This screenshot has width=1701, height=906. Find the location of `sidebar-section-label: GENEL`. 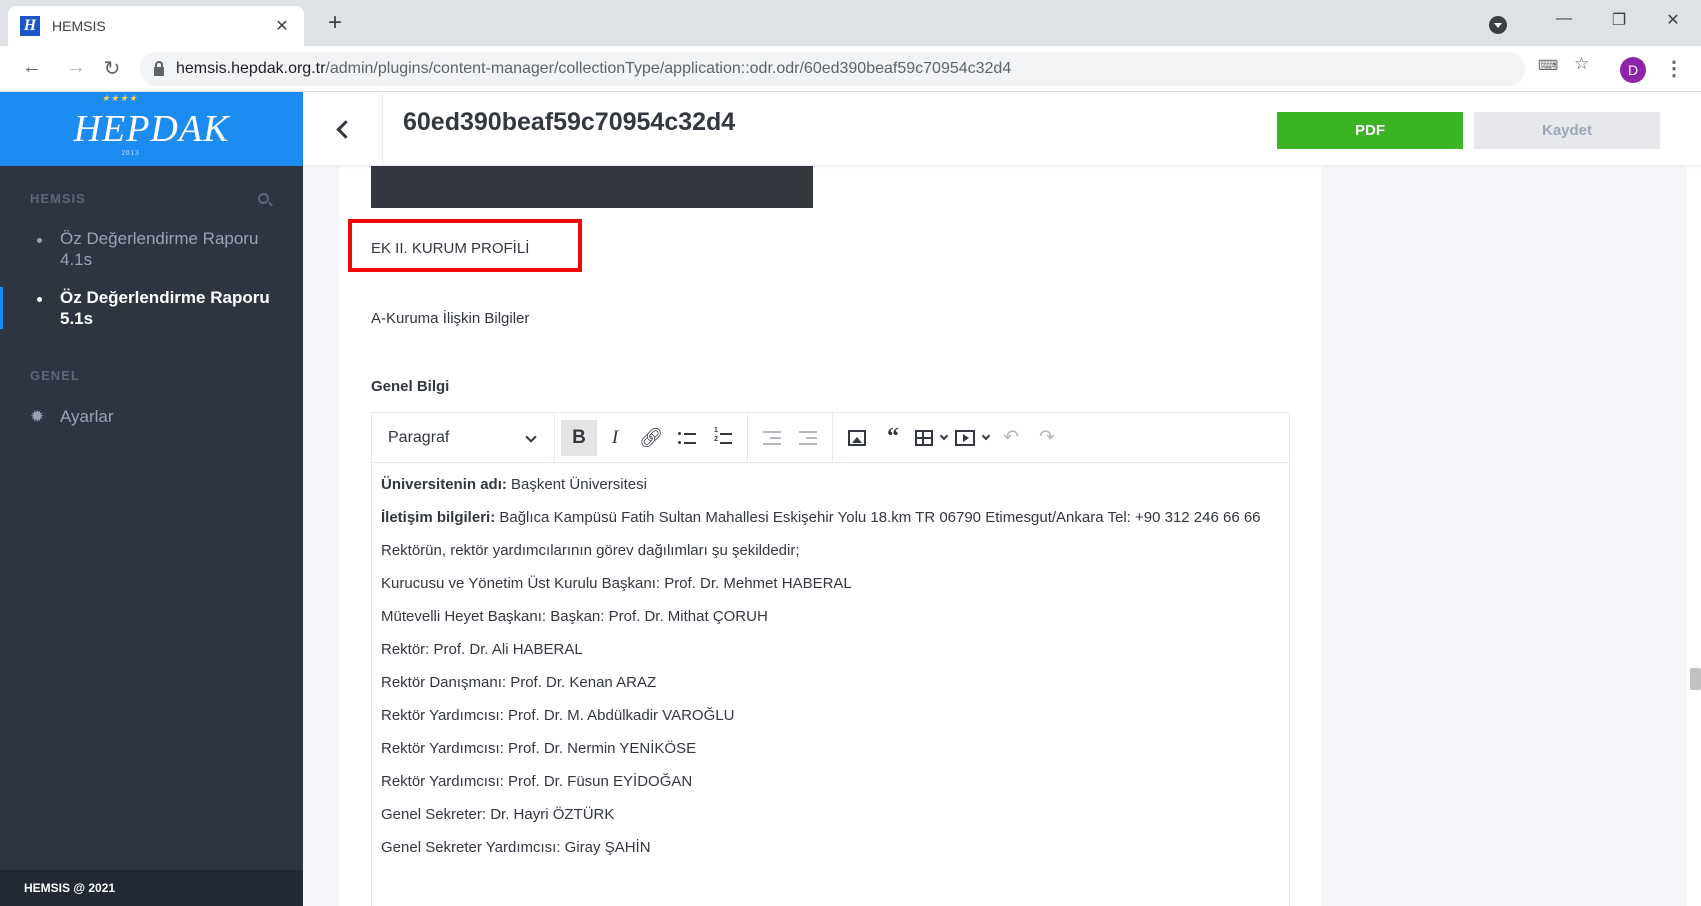

sidebar-section-label: GENEL is located at coordinates (55, 375).